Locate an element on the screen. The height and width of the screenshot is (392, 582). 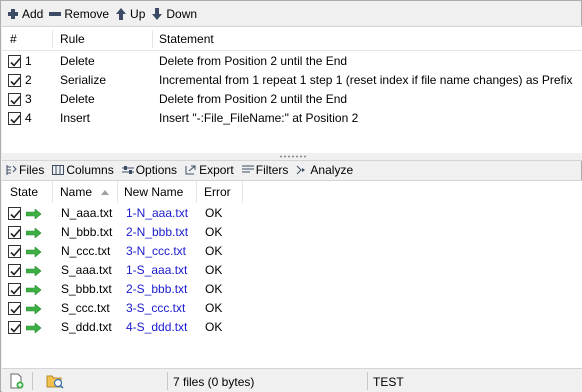
filters-menu: Filters is located at coordinates (265, 170).